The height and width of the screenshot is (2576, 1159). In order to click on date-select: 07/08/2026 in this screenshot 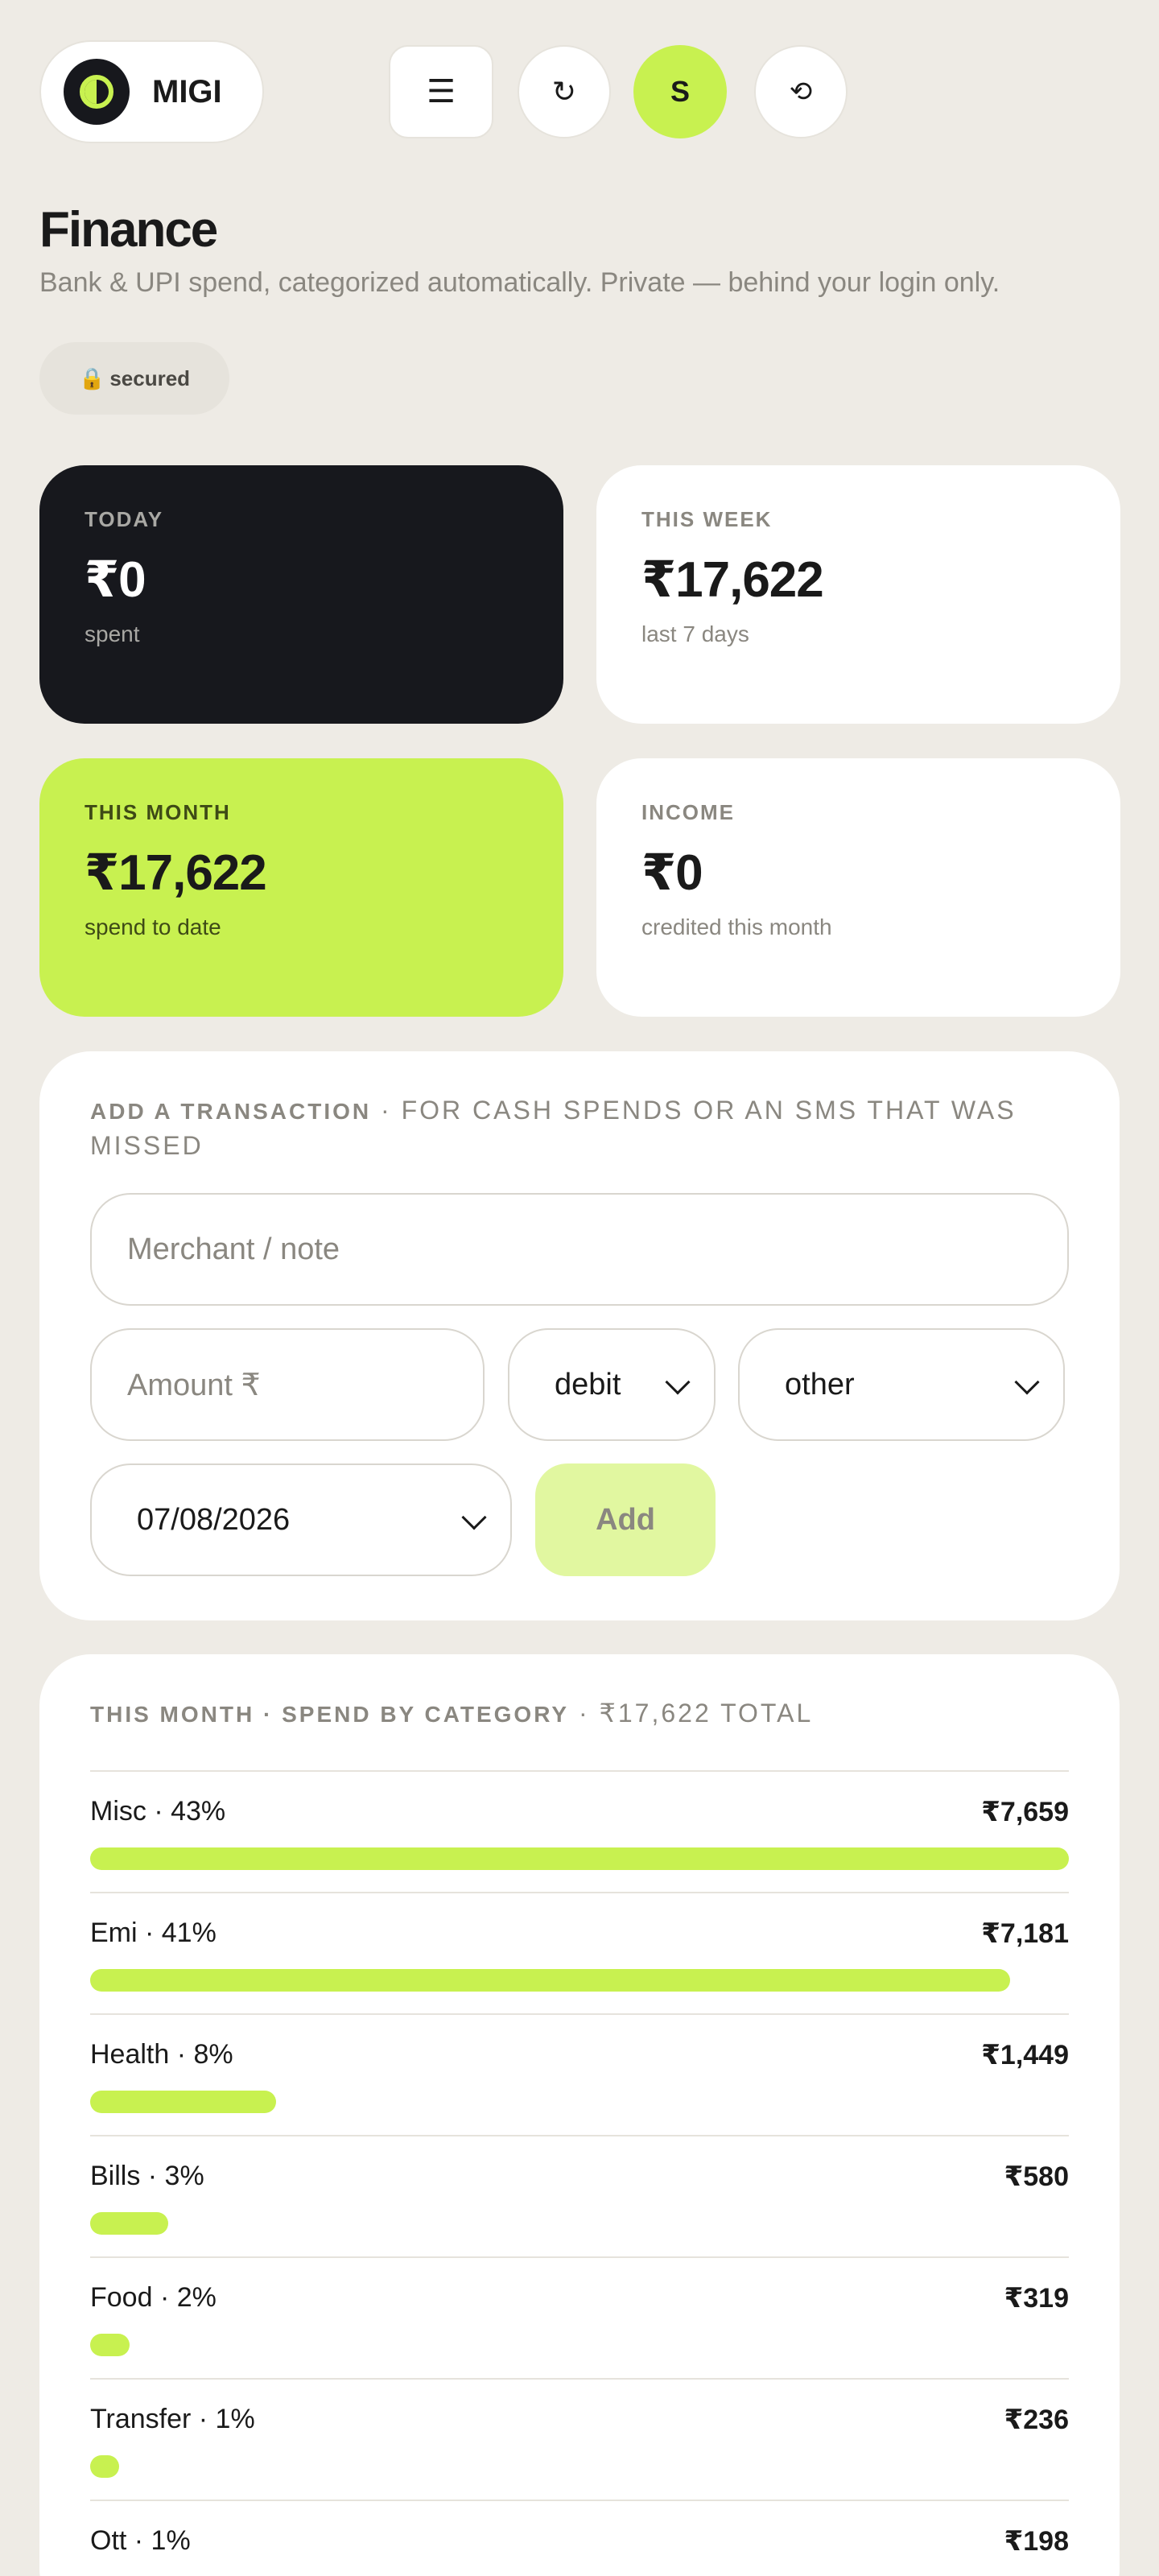, I will do `click(301, 1519)`.